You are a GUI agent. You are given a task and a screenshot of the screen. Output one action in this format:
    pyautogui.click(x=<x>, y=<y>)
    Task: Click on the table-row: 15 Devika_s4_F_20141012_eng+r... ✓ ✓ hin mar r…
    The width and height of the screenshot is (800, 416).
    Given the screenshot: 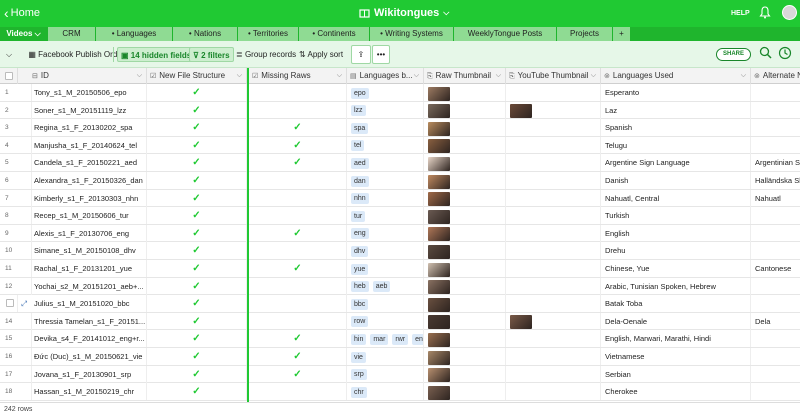 What is the action you would take?
    pyautogui.click(x=400, y=339)
    